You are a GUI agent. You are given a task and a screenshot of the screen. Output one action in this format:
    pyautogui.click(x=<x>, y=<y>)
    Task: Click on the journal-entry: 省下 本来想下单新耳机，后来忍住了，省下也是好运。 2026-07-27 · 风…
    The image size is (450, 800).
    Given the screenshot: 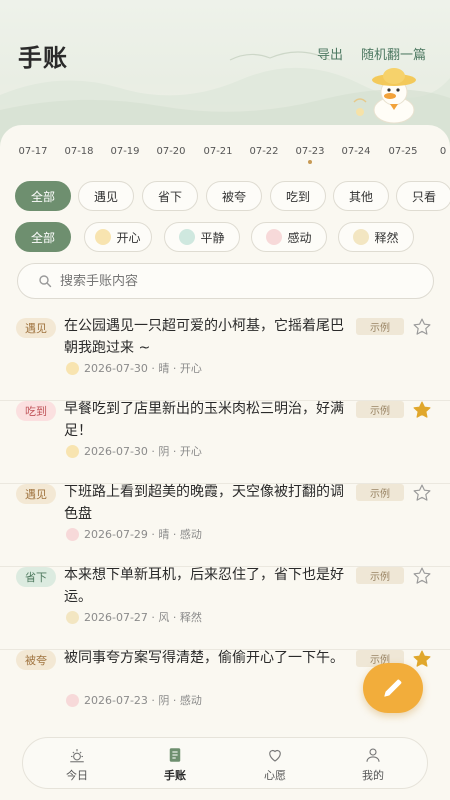 What is the action you would take?
    pyautogui.click(x=225, y=608)
    